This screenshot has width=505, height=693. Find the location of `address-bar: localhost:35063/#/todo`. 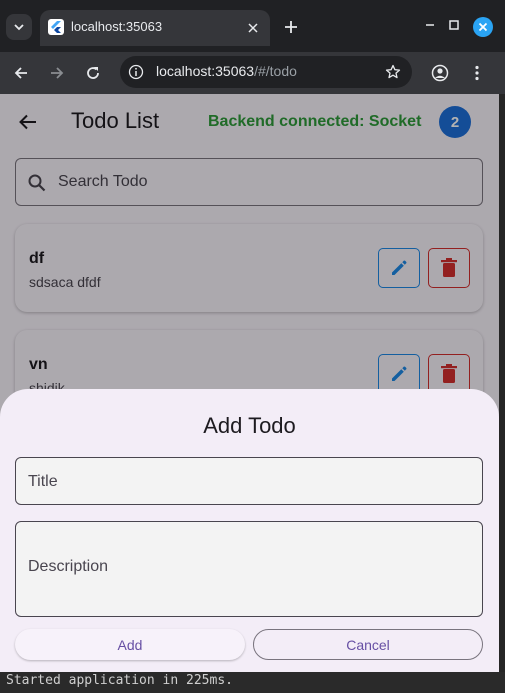

address-bar: localhost:35063/#/todo is located at coordinates (266, 72).